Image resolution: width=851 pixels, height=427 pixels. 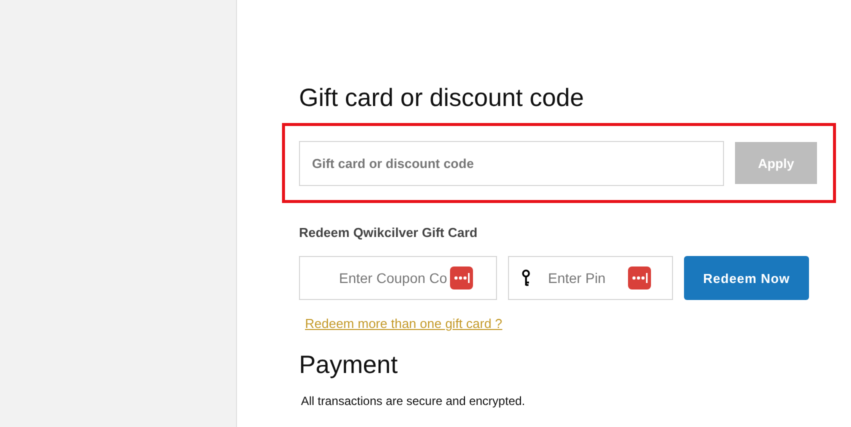 I want to click on subsection-heading: Redeem Qwikcilver Gift Card, so click(x=388, y=232).